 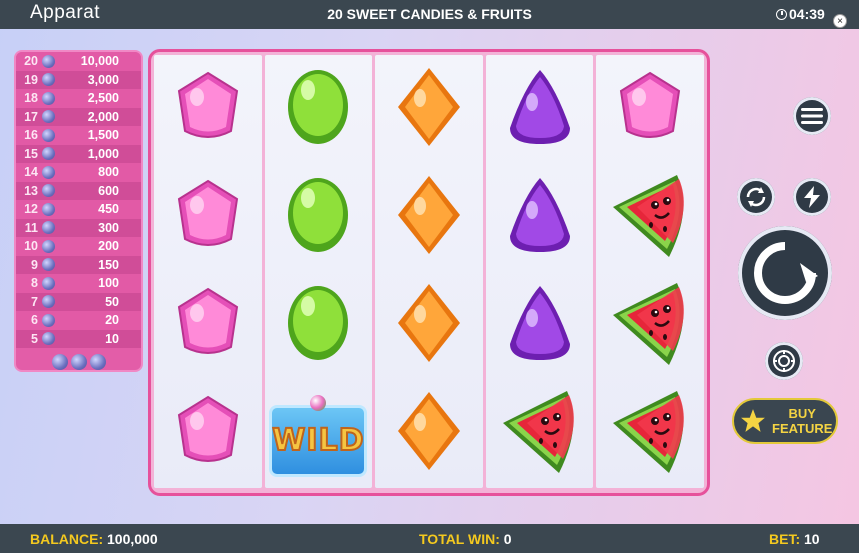 I want to click on paytable-count: 7, so click(x=34, y=301).